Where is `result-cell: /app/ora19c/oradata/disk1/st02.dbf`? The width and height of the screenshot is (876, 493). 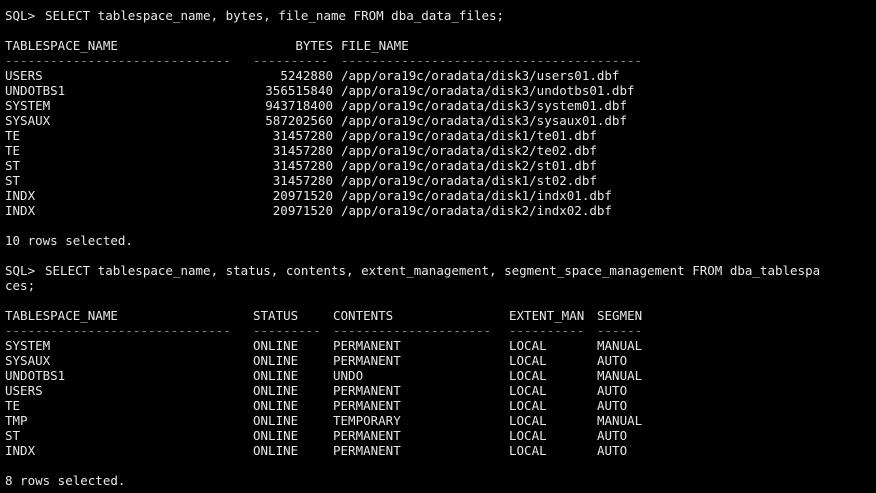
result-cell: /app/ora19c/oradata/disk1/st02.dbf is located at coordinates (469, 180).